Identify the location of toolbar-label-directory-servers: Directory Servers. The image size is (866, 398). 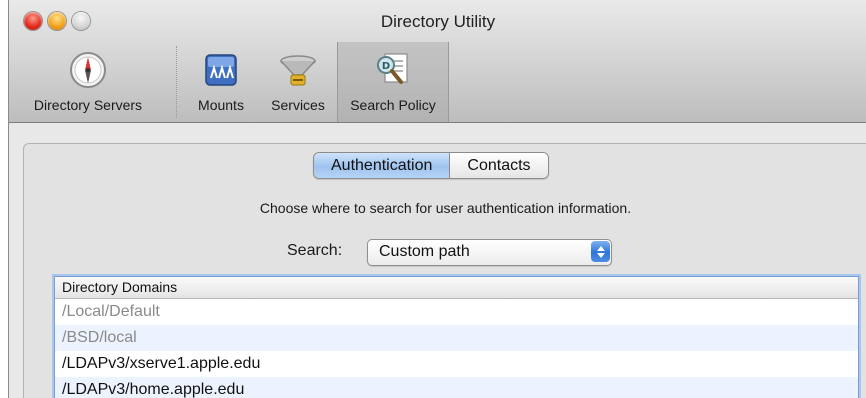
(88, 105).